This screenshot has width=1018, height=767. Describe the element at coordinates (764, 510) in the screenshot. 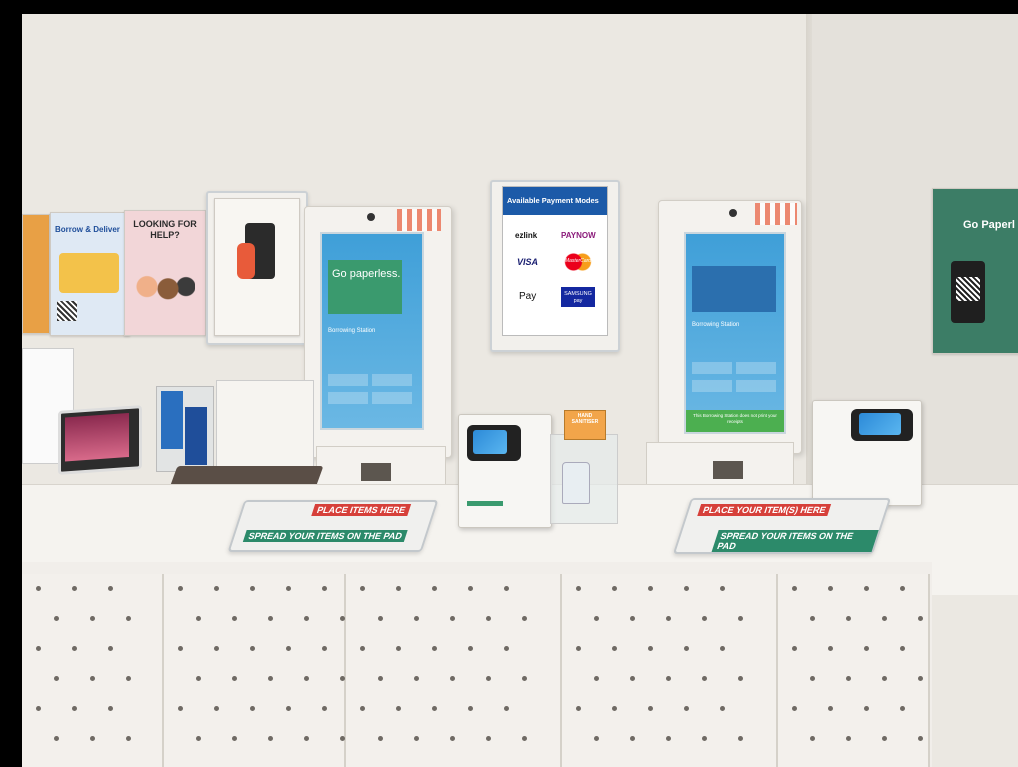

I see `right-mat-top-label: PLACE YOUR ITEM(S) HERE` at that location.